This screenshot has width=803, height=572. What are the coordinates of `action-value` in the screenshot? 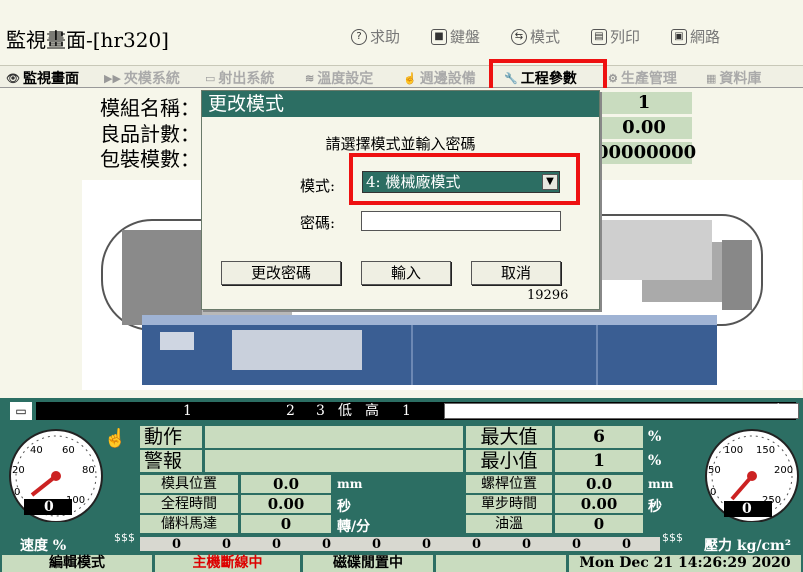 It's located at (334, 437).